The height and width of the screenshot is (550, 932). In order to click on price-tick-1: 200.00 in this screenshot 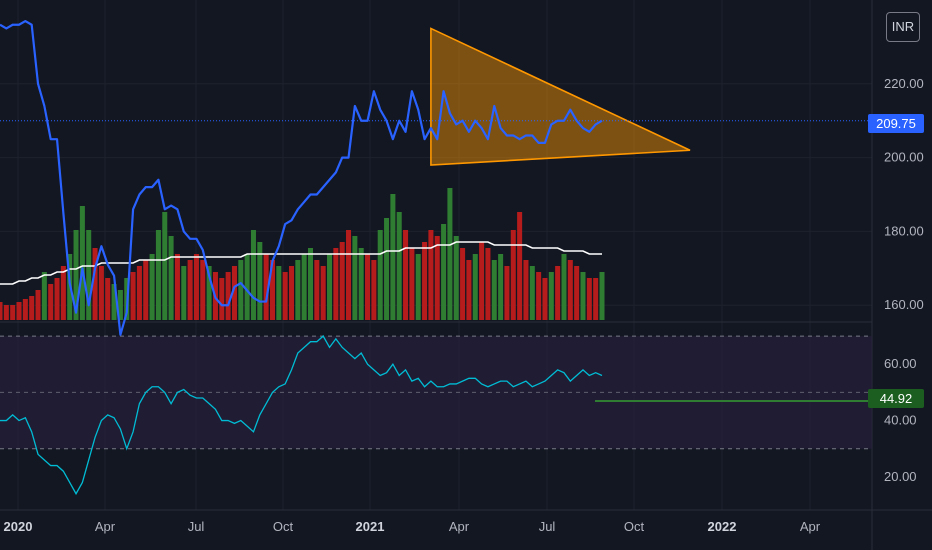, I will do `click(904, 157)`.